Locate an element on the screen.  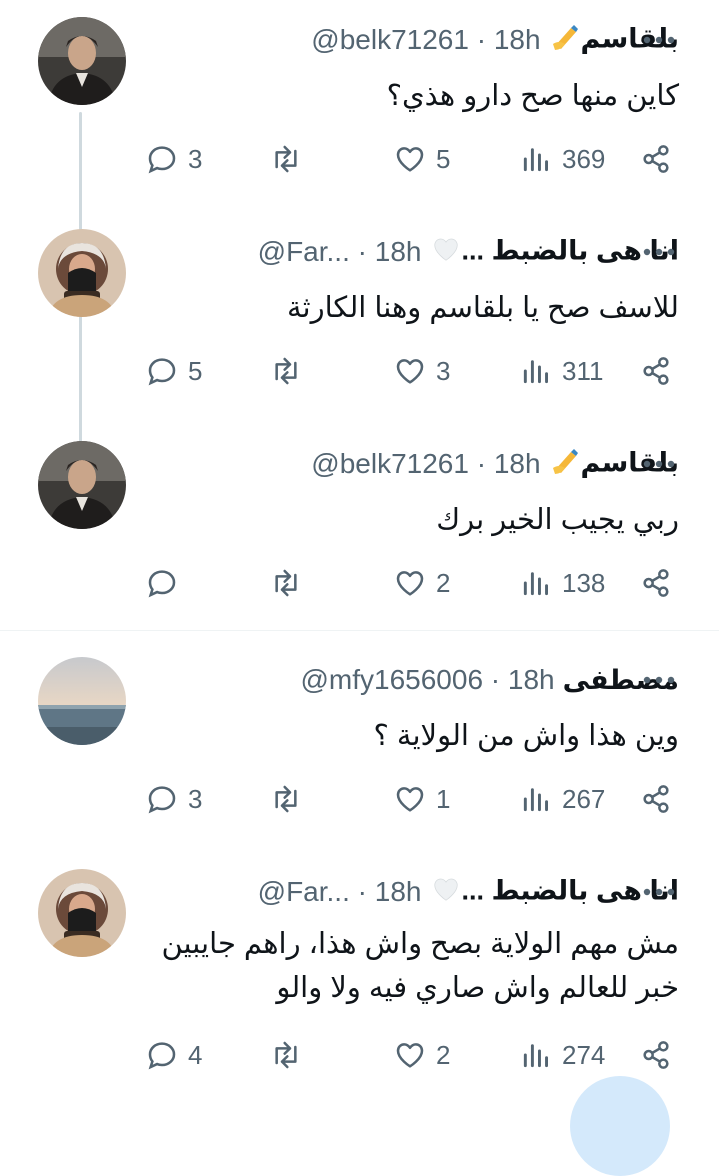
action-bar: 3 1 267 is located at coordinates (412, 799).